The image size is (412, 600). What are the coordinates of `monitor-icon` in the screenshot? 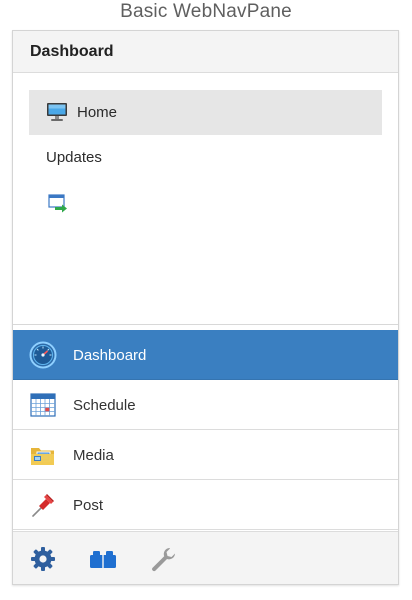 It's located at (57, 112).